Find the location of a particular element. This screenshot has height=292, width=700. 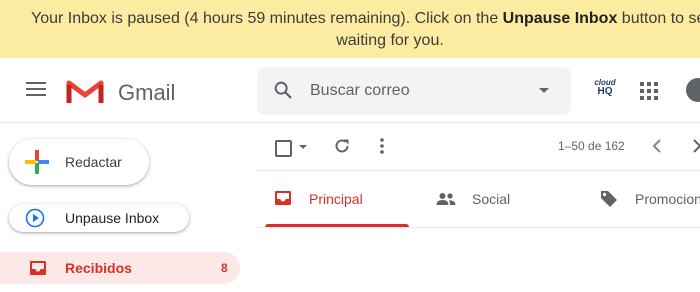

tab-label: Promociones is located at coordinates (667, 199).